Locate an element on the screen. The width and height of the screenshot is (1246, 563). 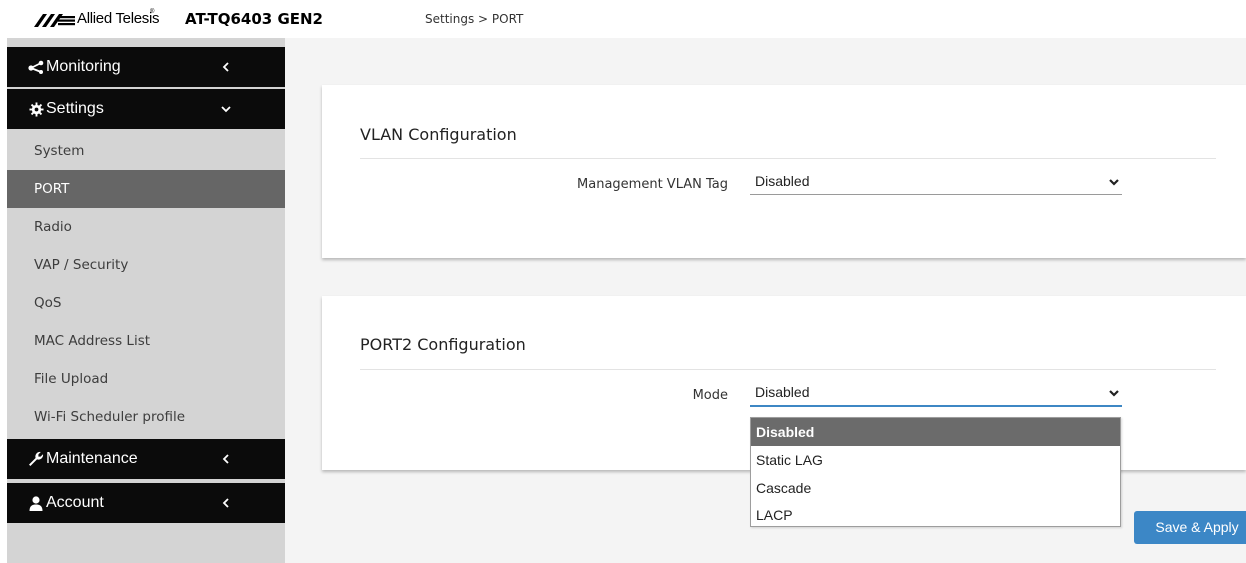
sidebar-subitem-file-upload: File Upload is located at coordinates (146, 379).